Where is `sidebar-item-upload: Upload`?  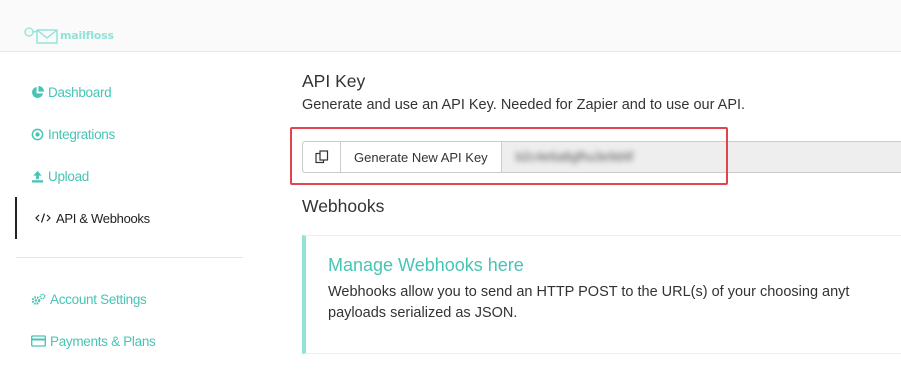 sidebar-item-upload: Upload is located at coordinates (59, 176).